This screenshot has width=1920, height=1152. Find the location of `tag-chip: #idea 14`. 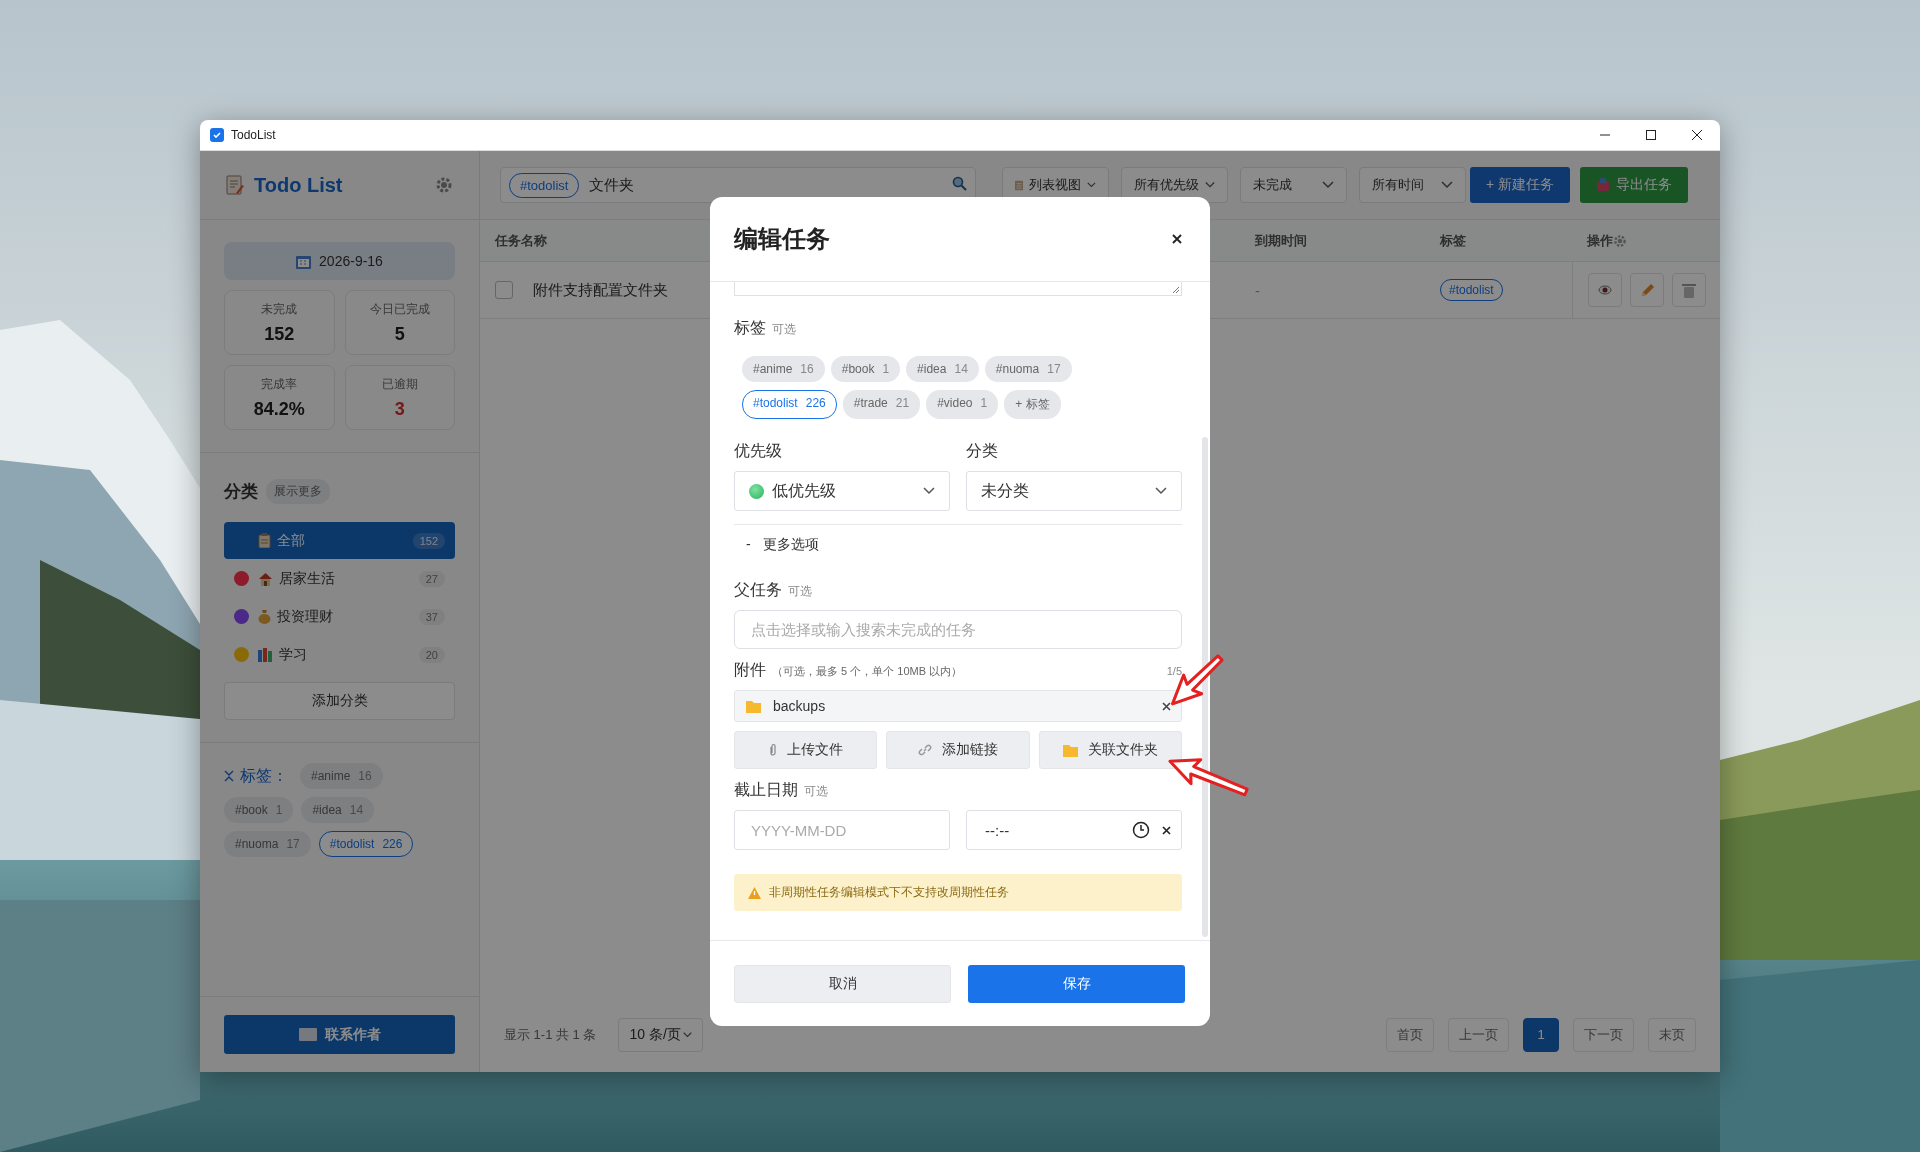

tag-chip: #idea 14 is located at coordinates (942, 369).